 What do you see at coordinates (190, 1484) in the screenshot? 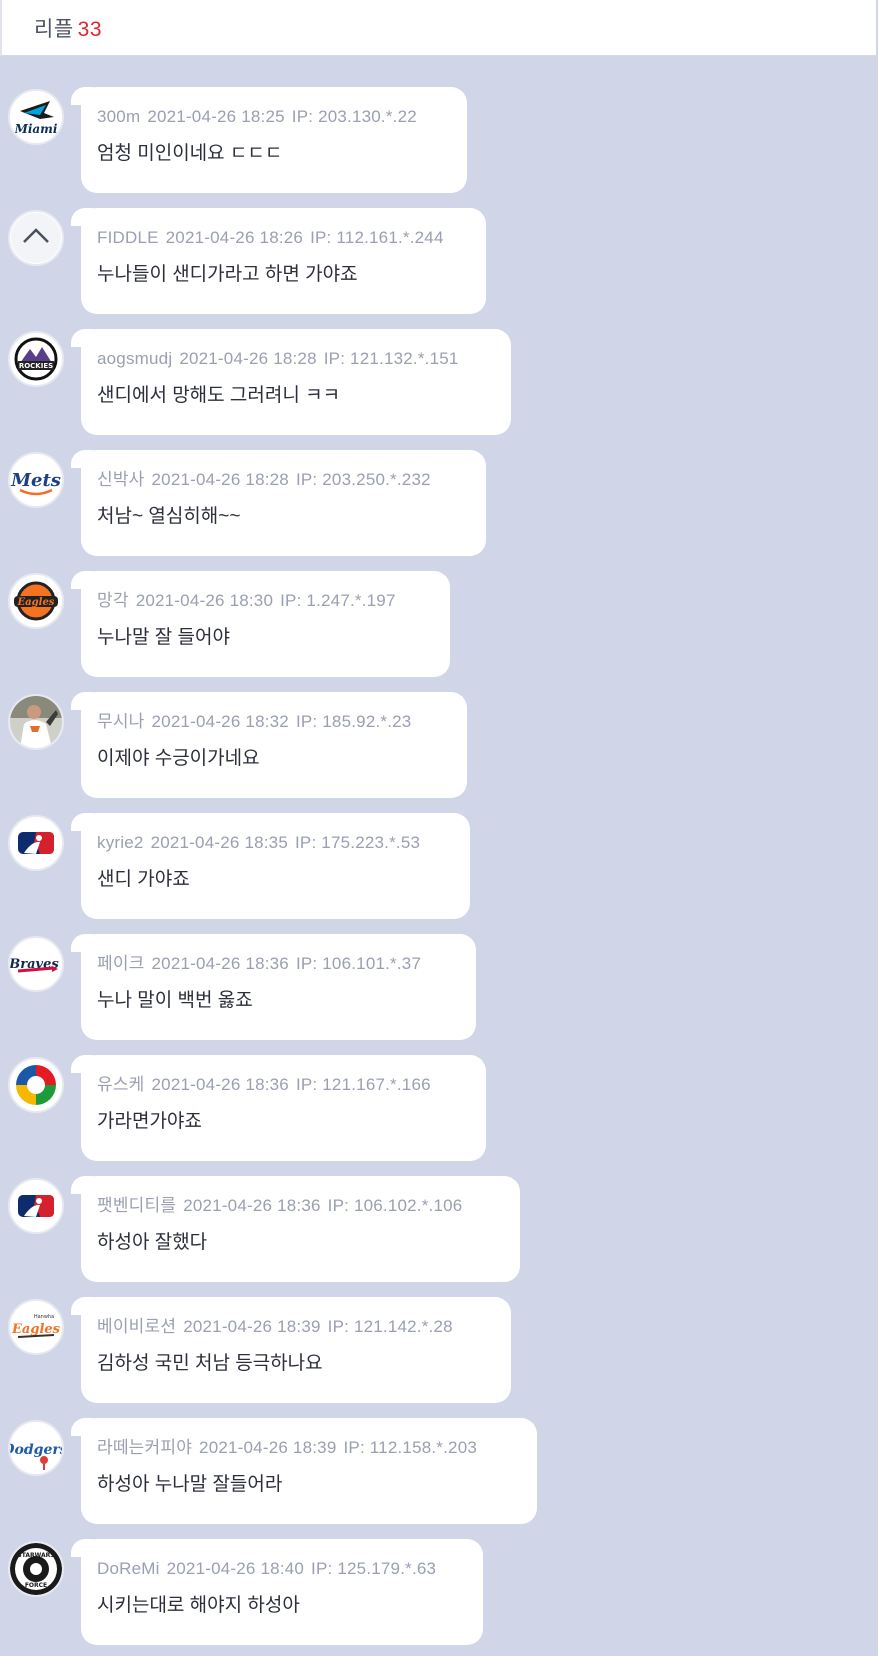
I see `comment-text: 하성아 누나말 잘들어라` at bounding box center [190, 1484].